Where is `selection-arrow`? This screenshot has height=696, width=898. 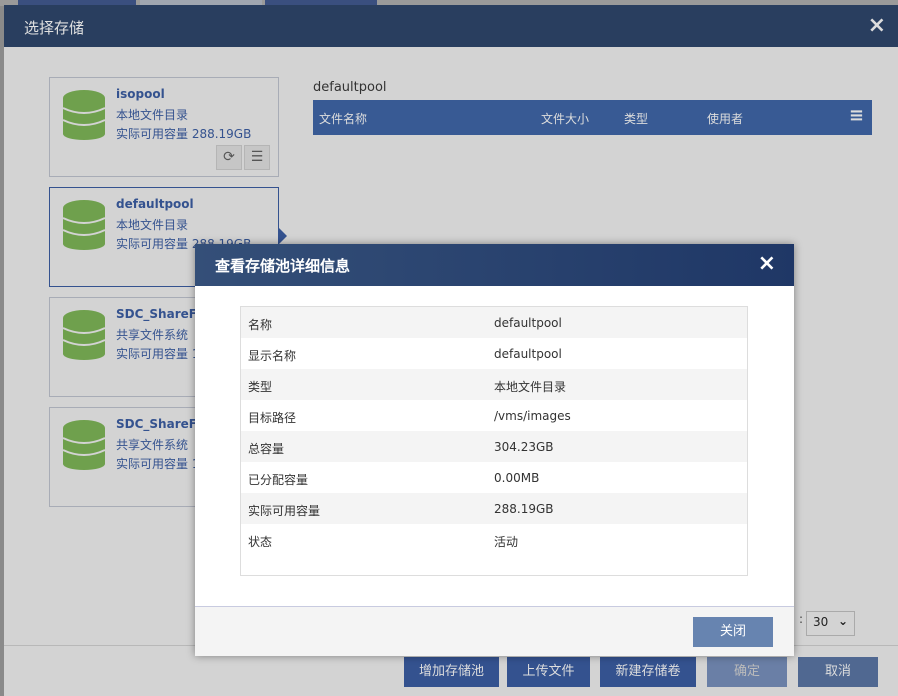 selection-arrow is located at coordinates (283, 236).